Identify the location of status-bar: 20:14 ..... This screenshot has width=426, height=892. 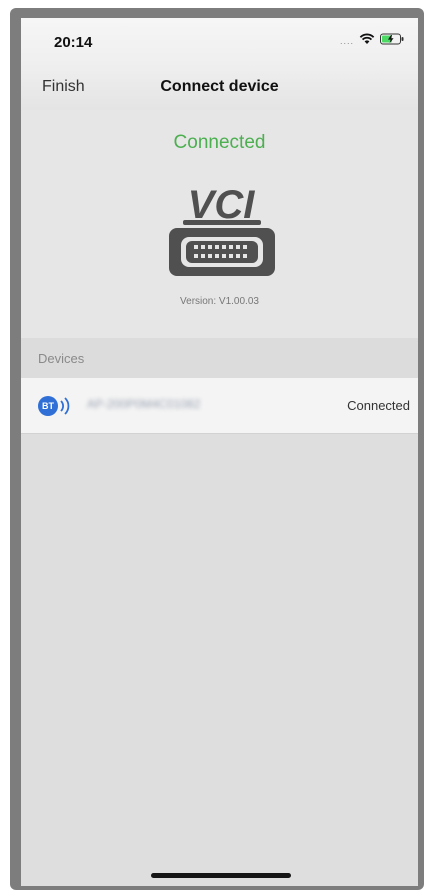
(219, 41).